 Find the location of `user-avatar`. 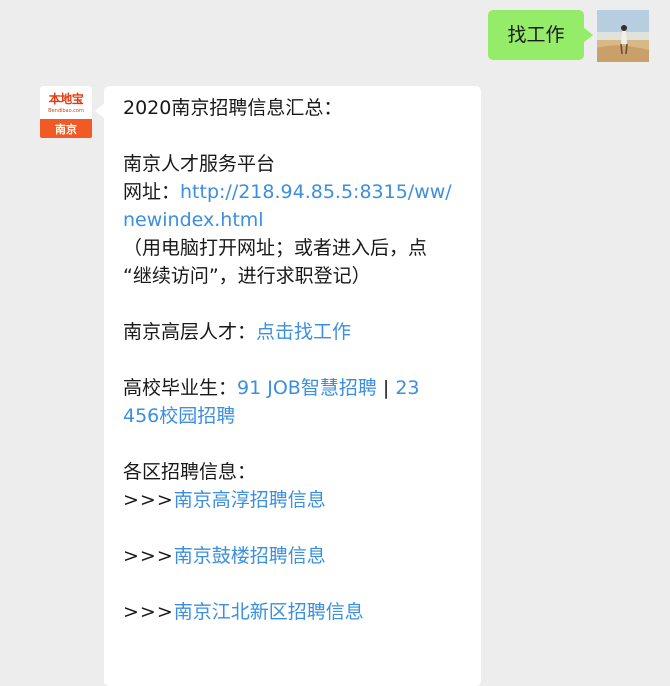

user-avatar is located at coordinates (623, 36).